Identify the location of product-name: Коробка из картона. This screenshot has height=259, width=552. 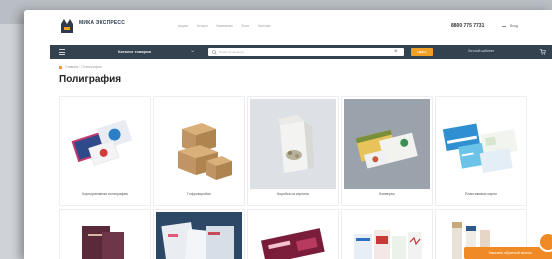
(293, 194).